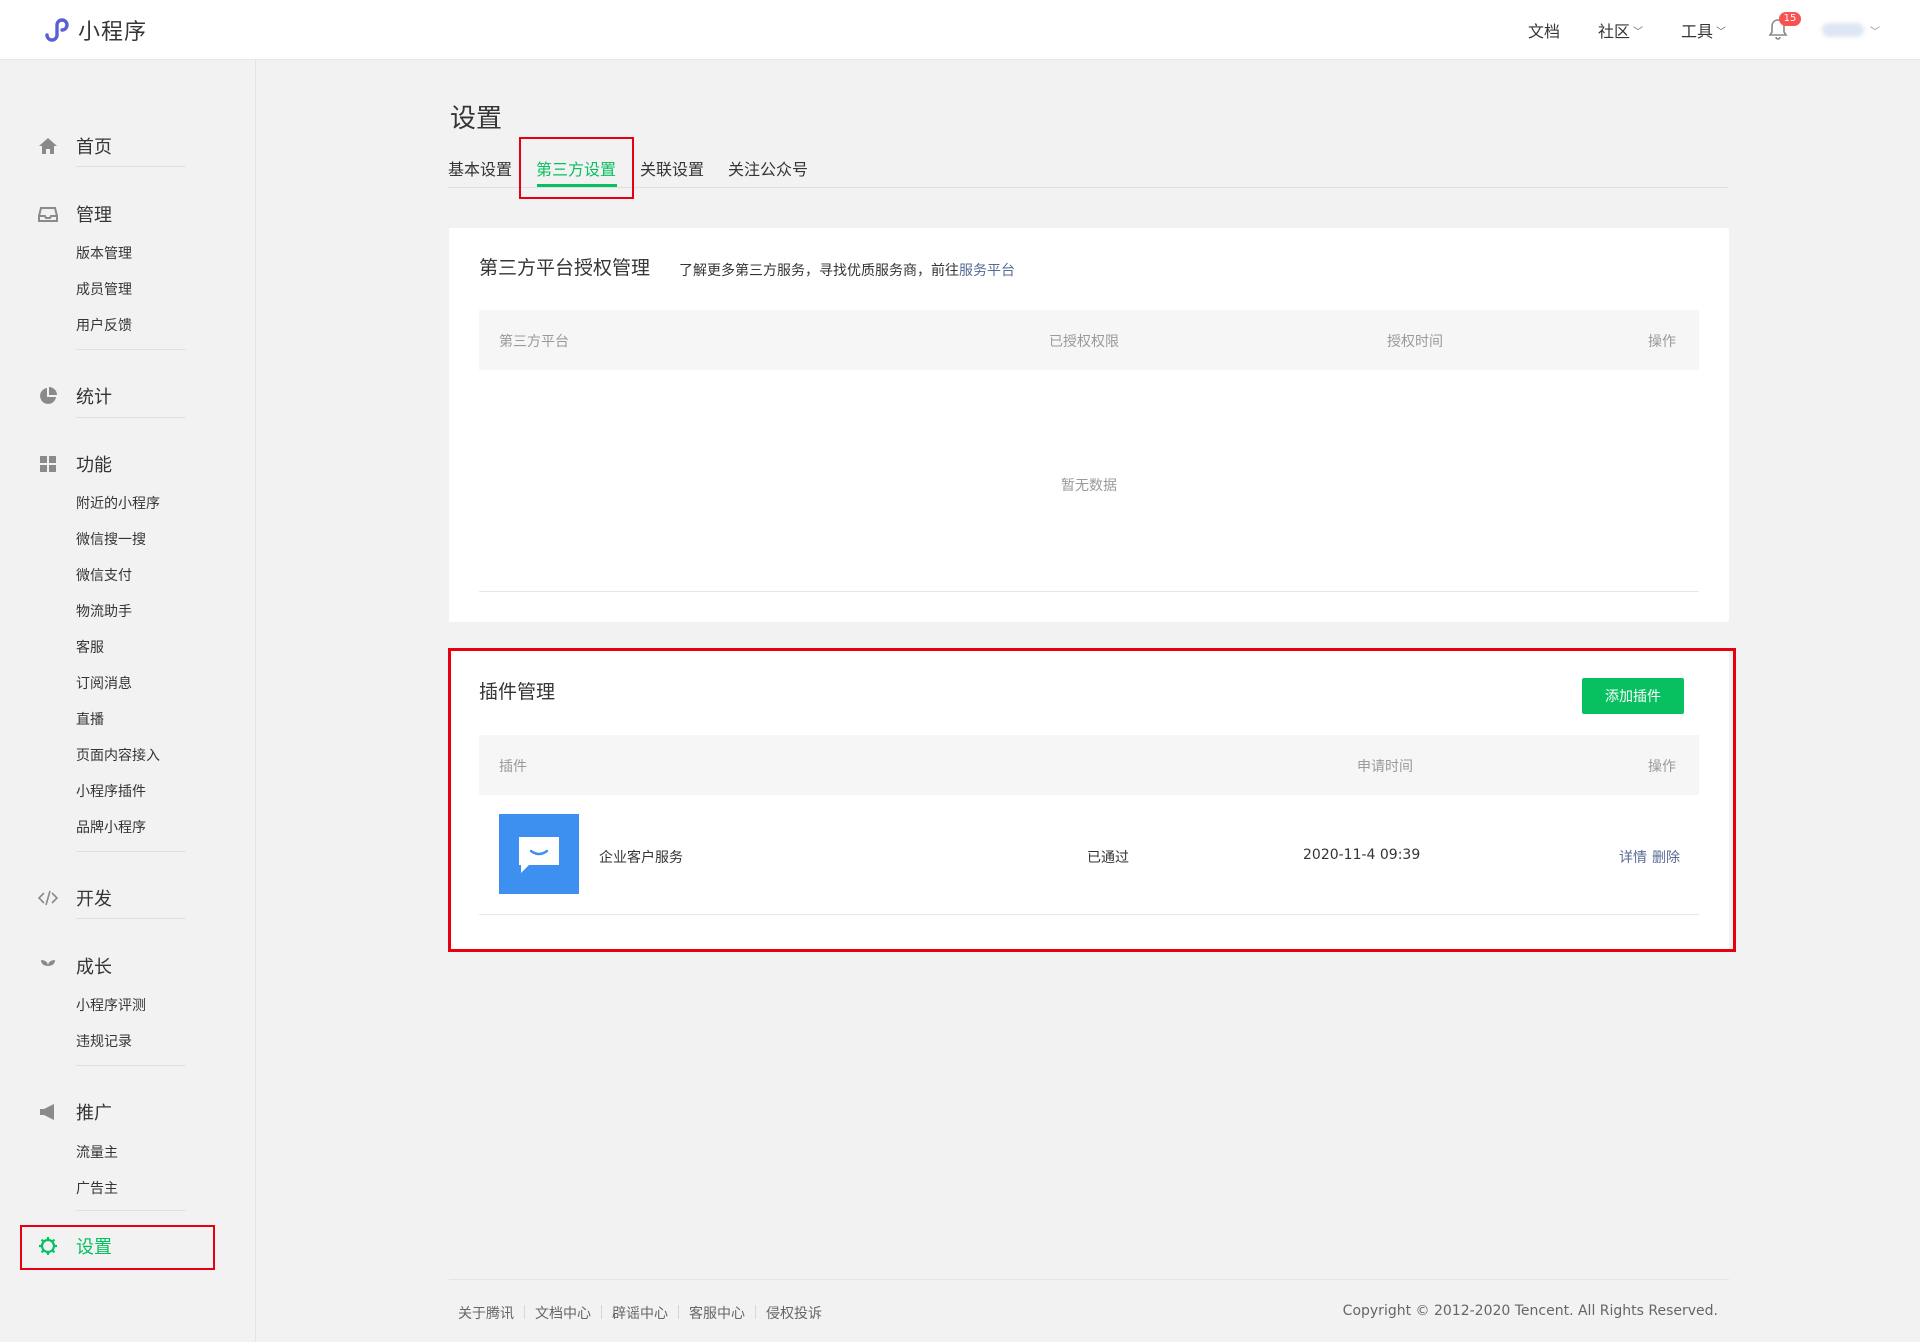 Image resolution: width=1920 pixels, height=1342 pixels. I want to click on sidebar-item-features: 功能, so click(75, 464).